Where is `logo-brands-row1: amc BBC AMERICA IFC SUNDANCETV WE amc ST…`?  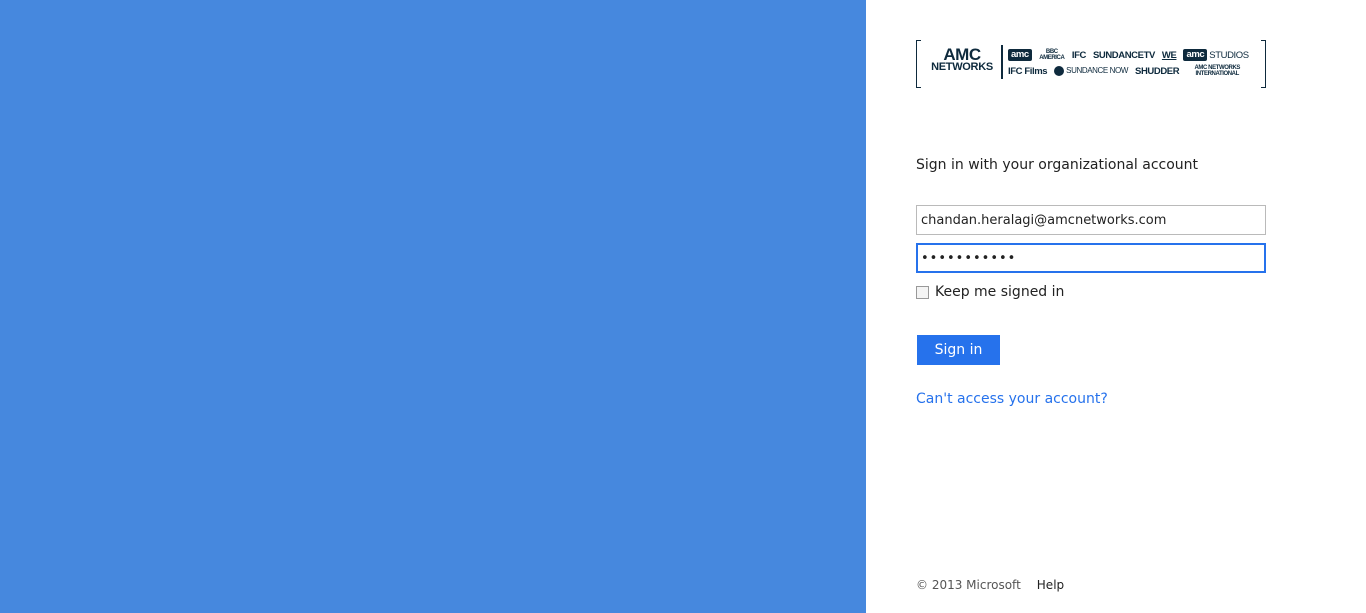
logo-brands-row1: amc BBC AMERICA IFC SUNDANCETV WE amc ST… is located at coordinates (1128, 55).